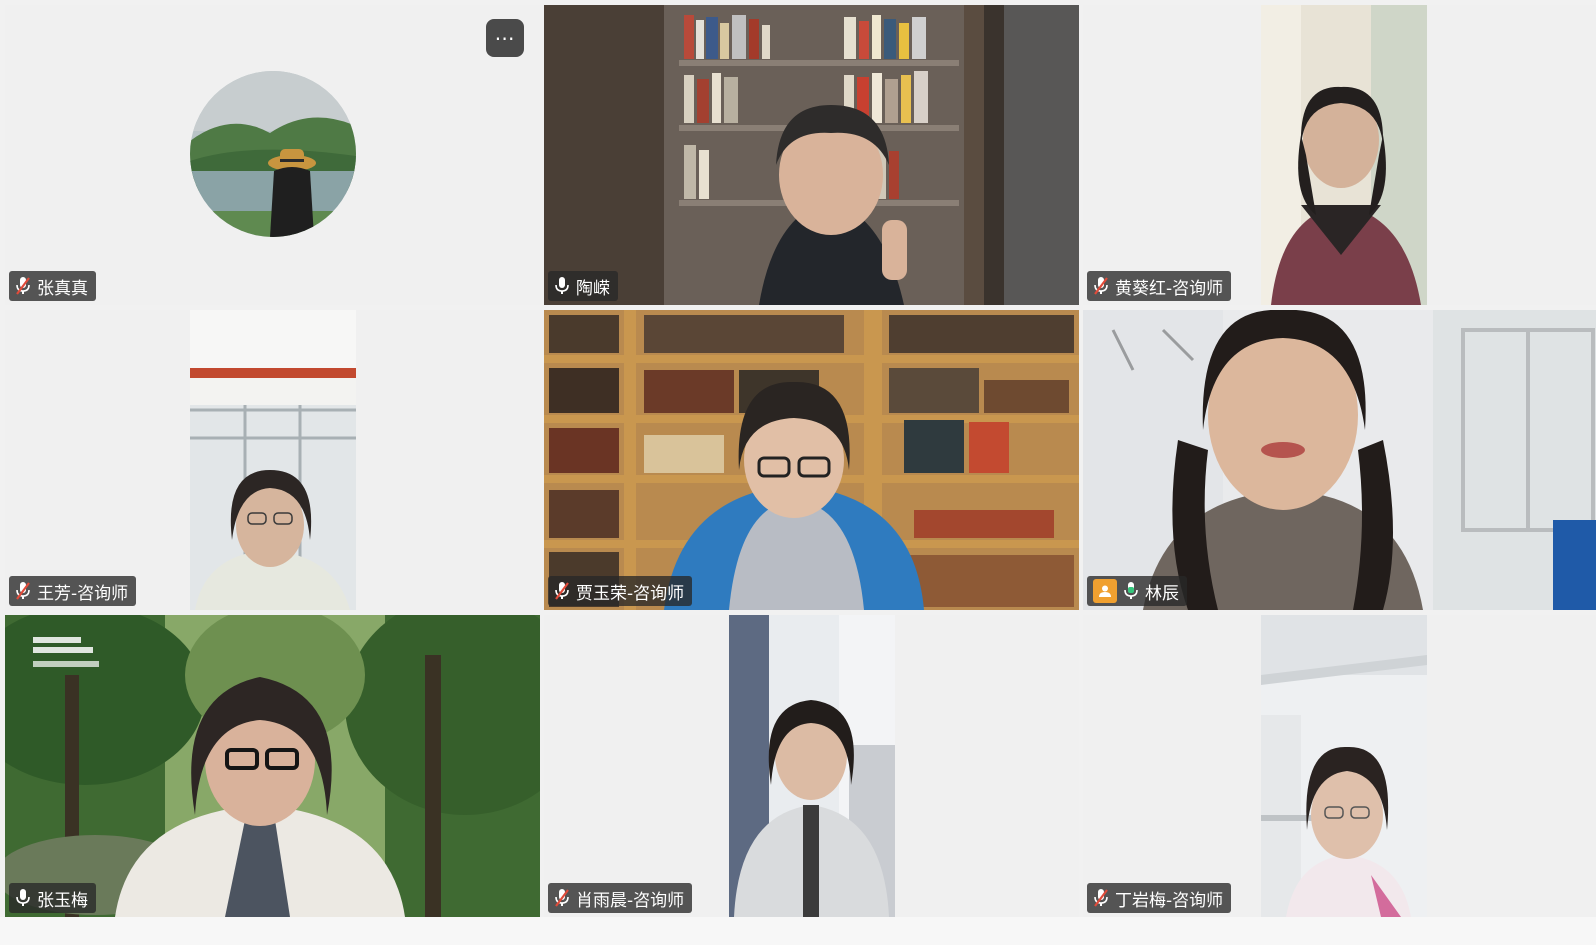 This screenshot has height=945, width=1596. I want to click on participant-name: 黄葵红-咨询师, so click(1169, 288).